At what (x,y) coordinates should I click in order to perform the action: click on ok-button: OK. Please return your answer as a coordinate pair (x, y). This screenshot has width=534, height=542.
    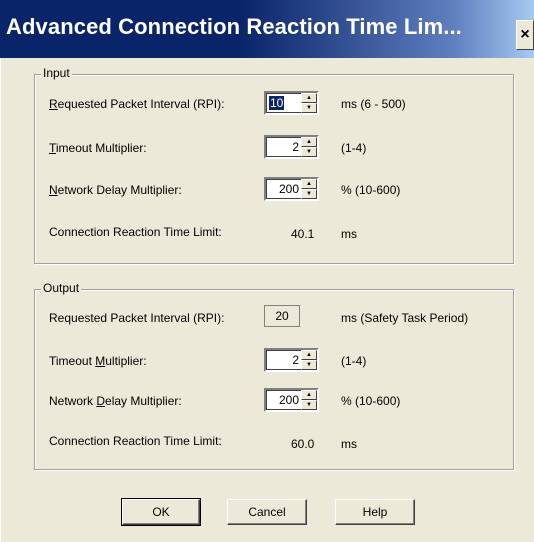
    Looking at the image, I should click on (161, 512).